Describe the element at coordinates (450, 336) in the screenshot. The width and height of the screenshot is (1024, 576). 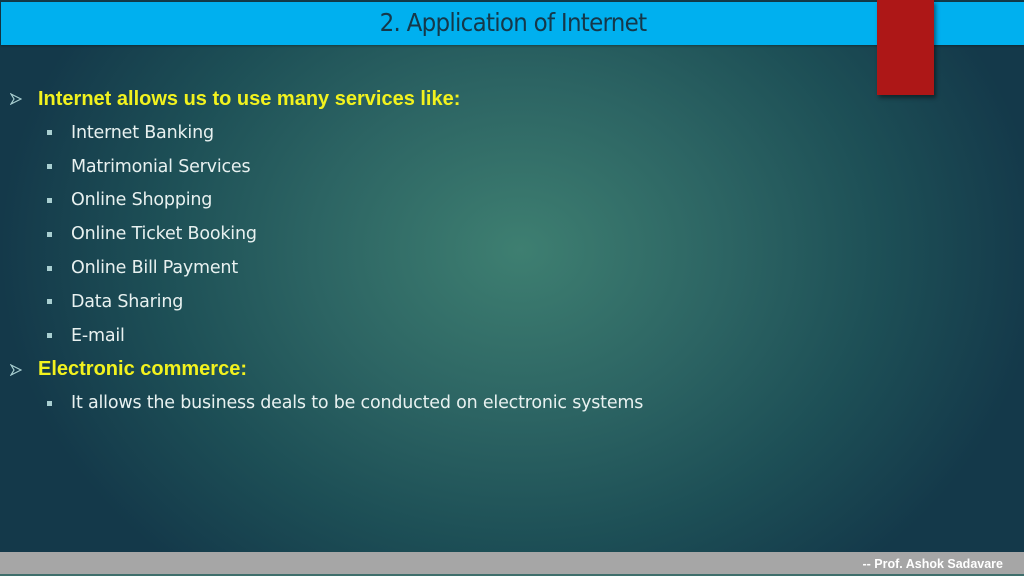
I see `list-item: E-mail` at that location.